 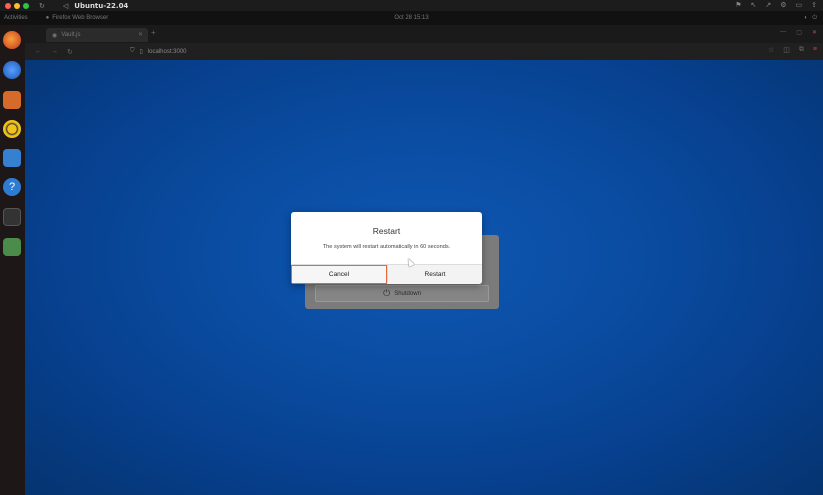 I want to click on help-dock-icon: ?, so click(x=12, y=187).